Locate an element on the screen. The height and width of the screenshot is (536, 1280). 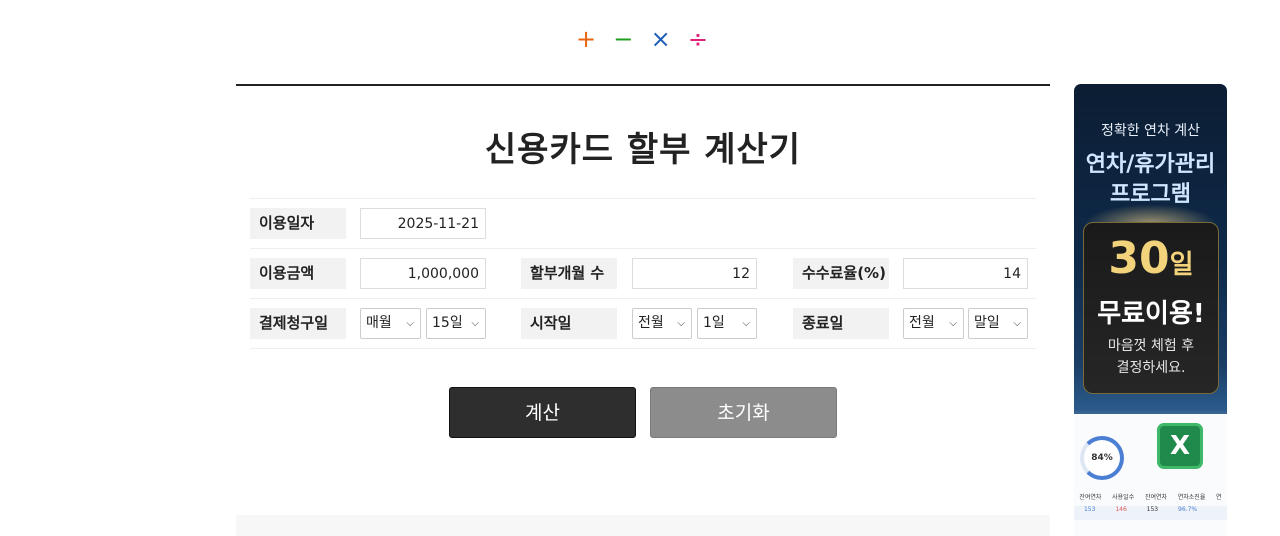
ad-note-2: 결정하세요. is located at coordinates (1151, 368).